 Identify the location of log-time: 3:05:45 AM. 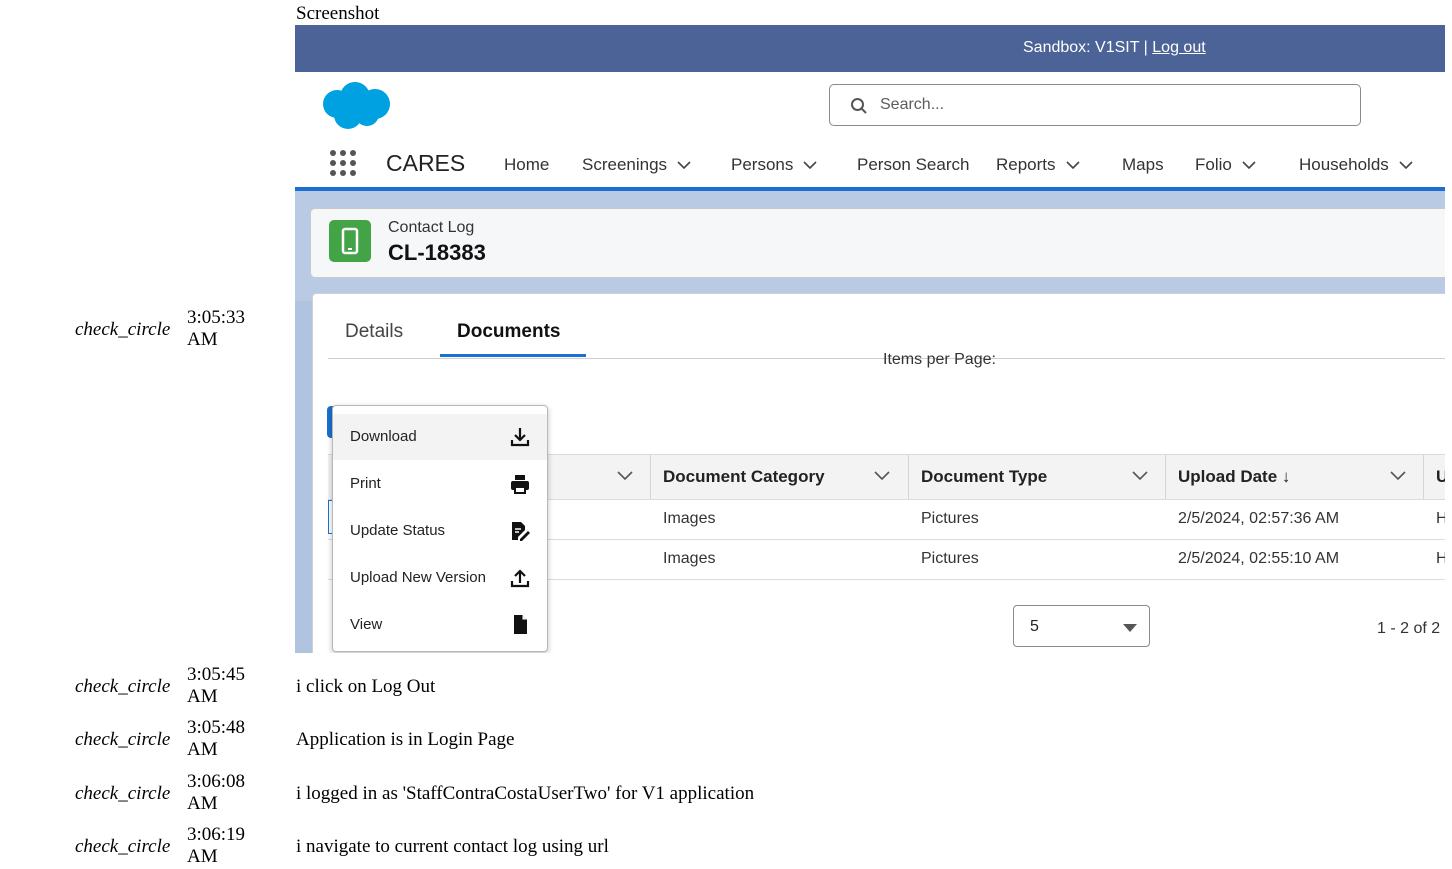
(216, 685).